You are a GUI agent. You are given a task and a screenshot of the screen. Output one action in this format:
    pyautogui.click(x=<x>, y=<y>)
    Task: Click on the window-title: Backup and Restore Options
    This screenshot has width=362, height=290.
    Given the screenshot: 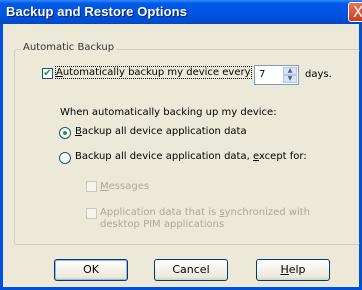 What is the action you would take?
    pyautogui.click(x=97, y=11)
    